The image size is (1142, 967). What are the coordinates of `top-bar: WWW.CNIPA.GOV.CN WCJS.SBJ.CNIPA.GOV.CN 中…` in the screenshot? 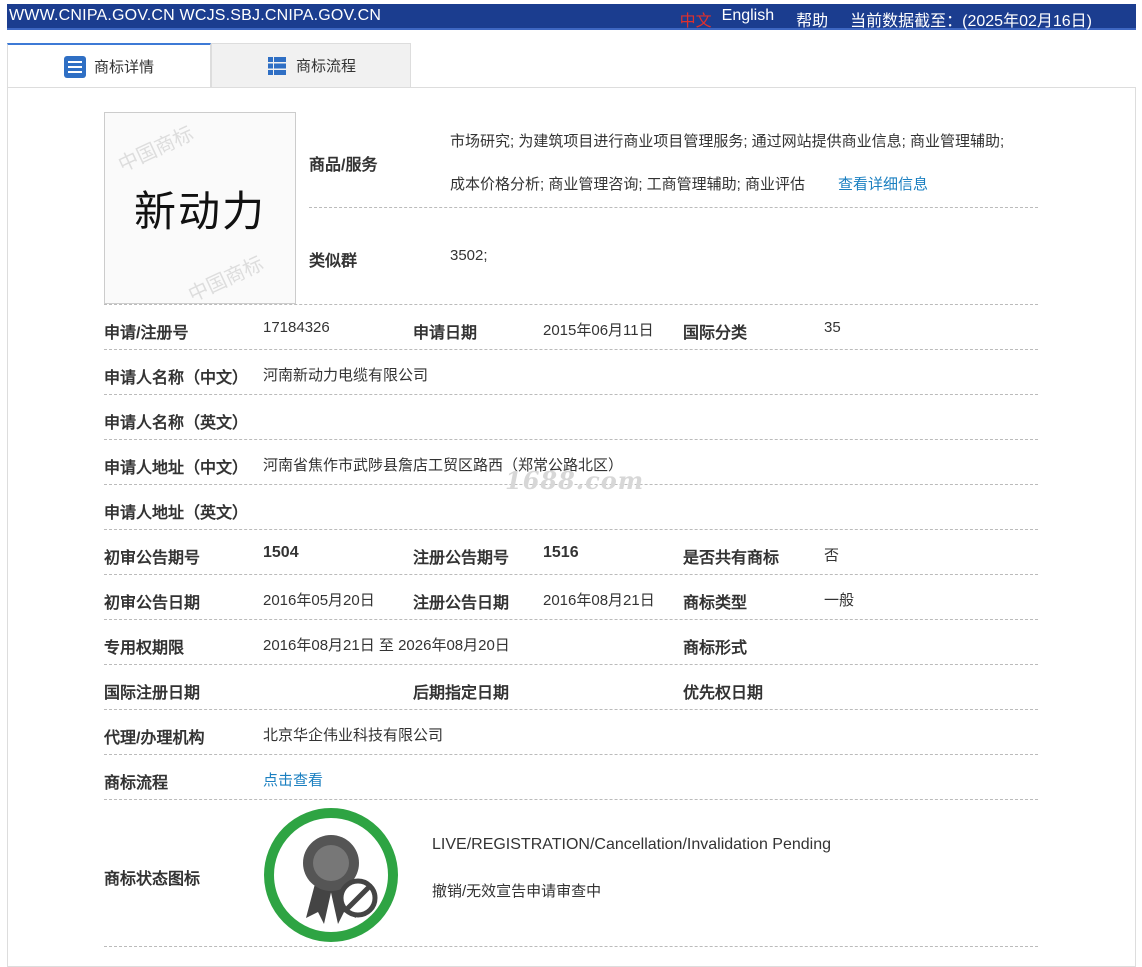 It's located at (571, 17).